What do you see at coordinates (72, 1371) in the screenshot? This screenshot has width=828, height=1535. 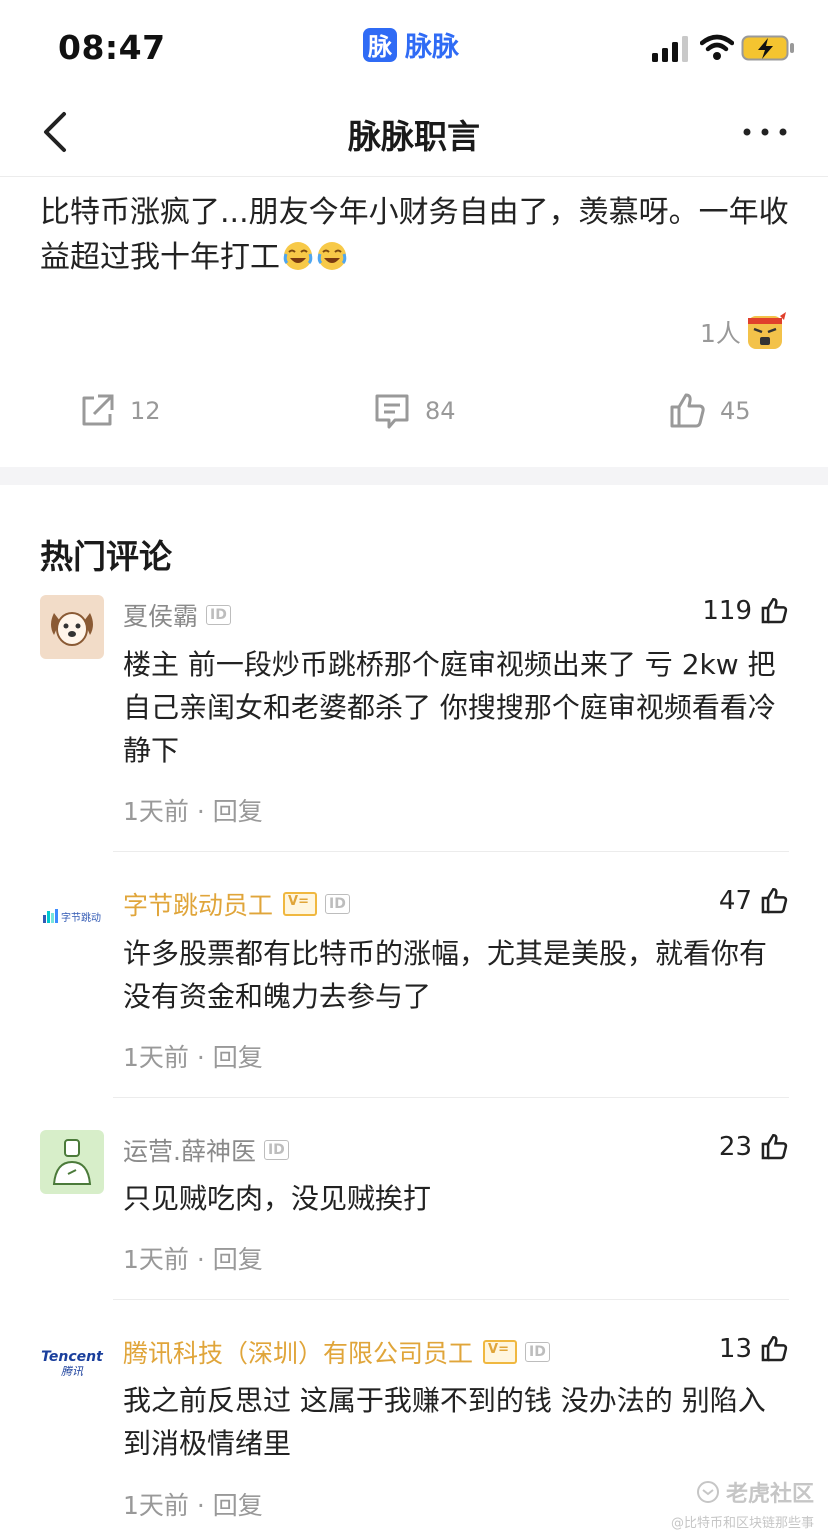 I see `tencent-logo-subtext: 腾讯` at bounding box center [72, 1371].